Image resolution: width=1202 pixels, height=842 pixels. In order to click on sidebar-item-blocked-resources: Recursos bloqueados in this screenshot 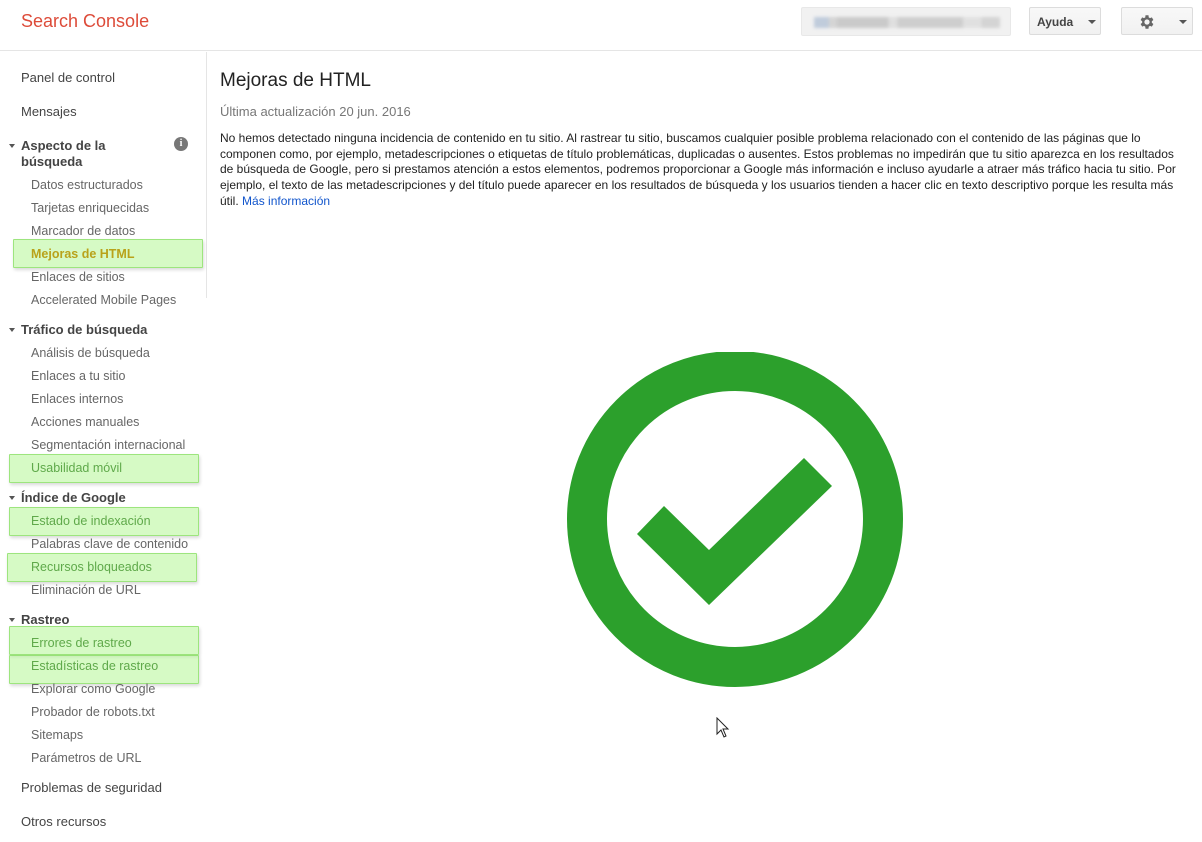, I will do `click(91, 567)`.